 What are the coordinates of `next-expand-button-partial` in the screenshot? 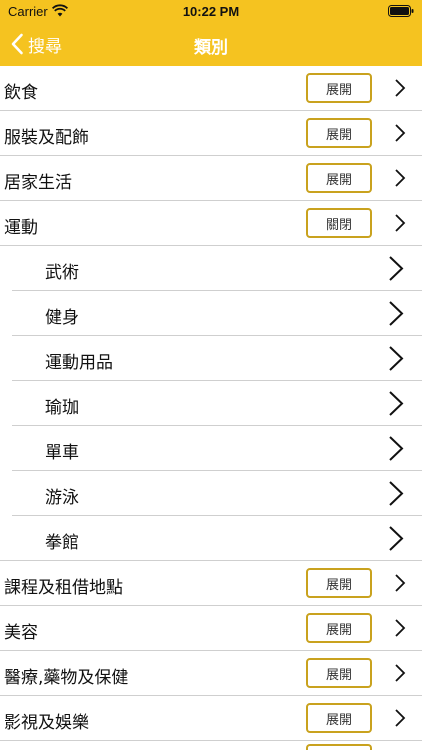 It's located at (339, 747).